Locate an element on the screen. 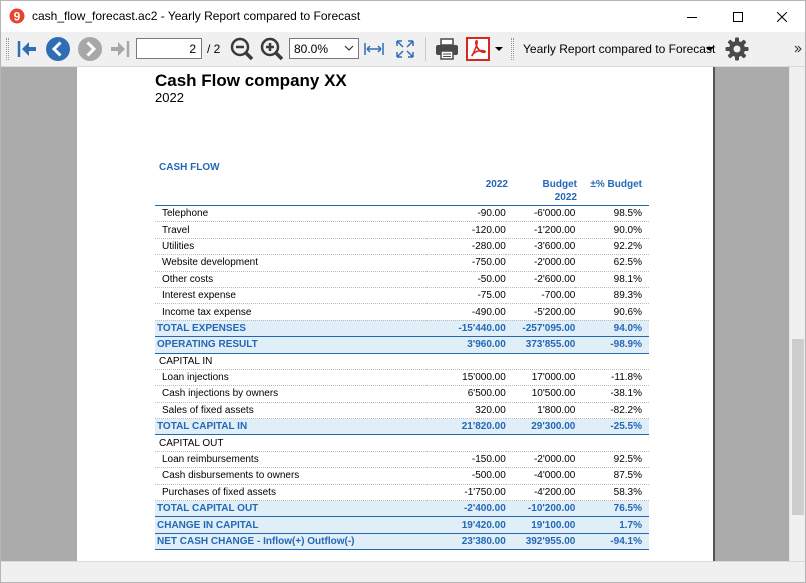 This screenshot has width=806, height=583. table-row: Other costs -50.00 -2'600.00 98.1% is located at coordinates (402, 279).